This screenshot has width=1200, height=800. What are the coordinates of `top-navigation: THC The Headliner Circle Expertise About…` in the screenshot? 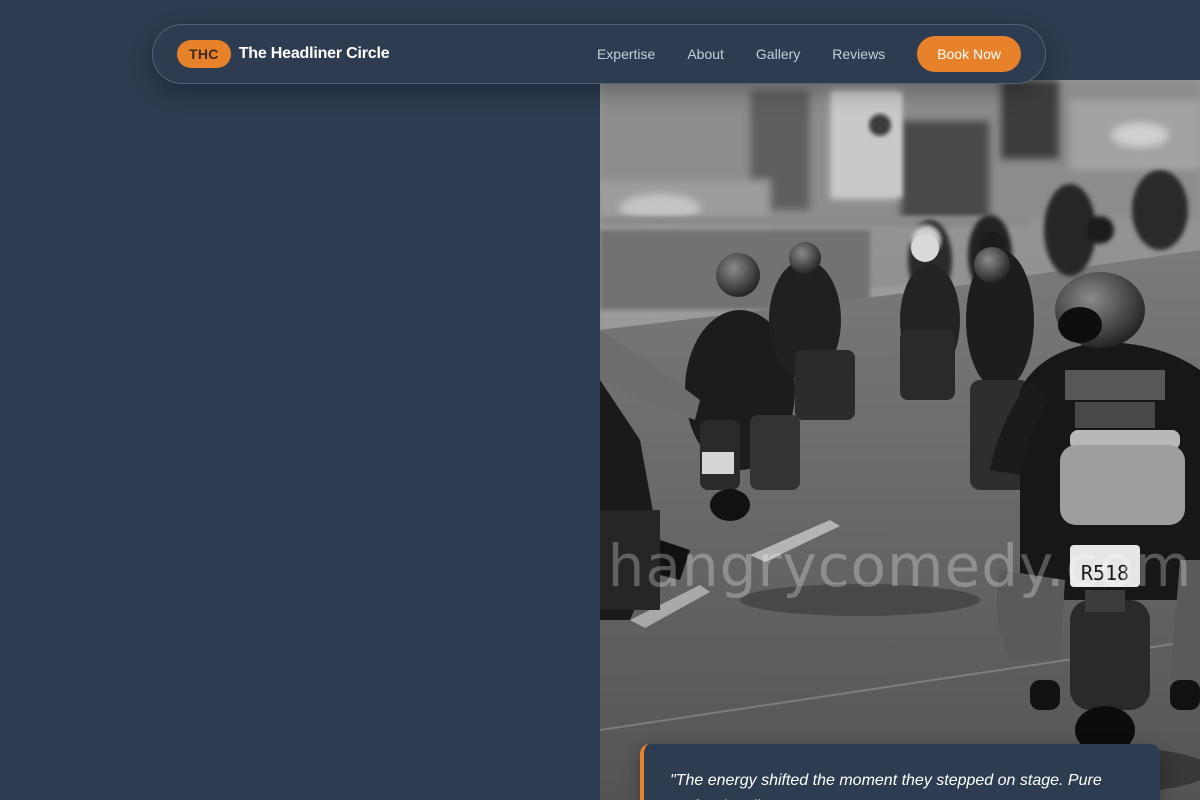 It's located at (599, 54).